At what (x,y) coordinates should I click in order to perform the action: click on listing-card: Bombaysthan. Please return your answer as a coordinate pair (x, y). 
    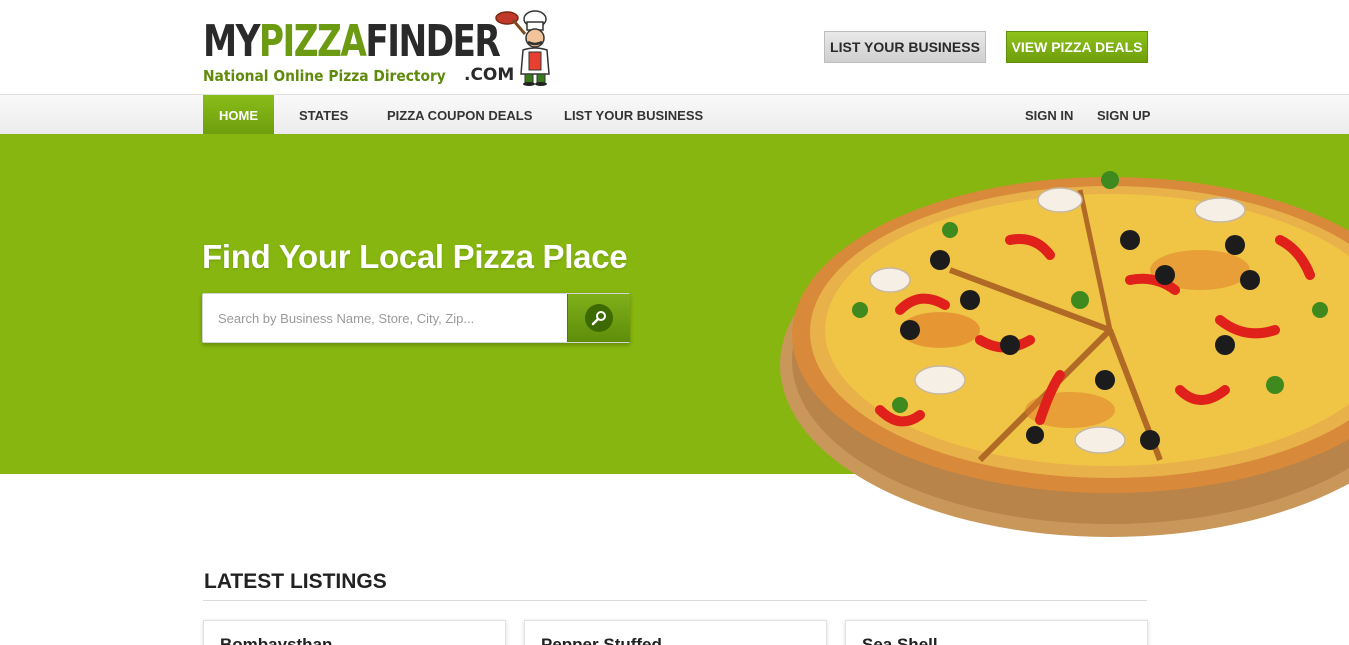
    Looking at the image, I should click on (354, 632).